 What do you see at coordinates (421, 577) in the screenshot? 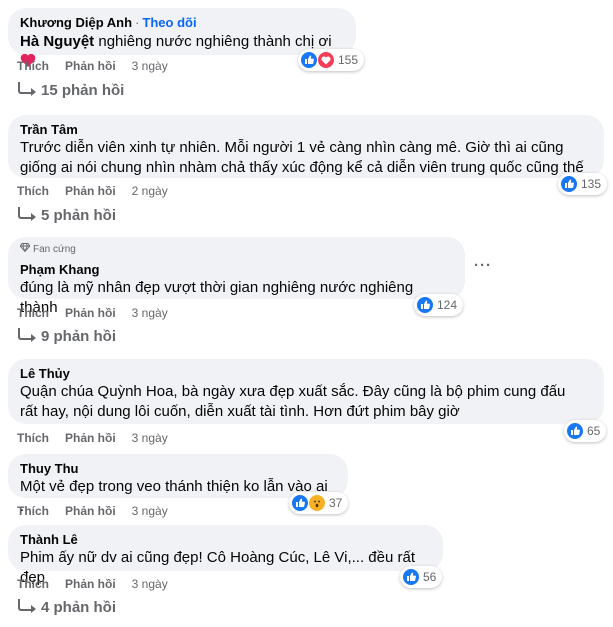
I see `reaction-summary: 56` at bounding box center [421, 577].